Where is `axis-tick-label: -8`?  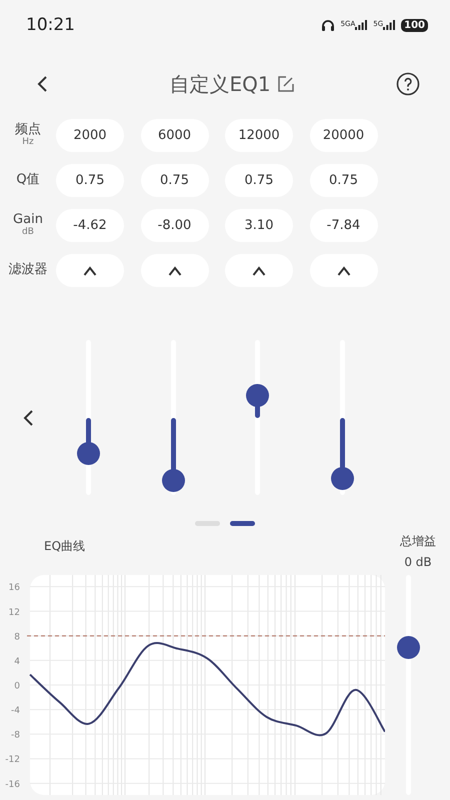 axis-tick-label: -8 is located at coordinates (15, 735).